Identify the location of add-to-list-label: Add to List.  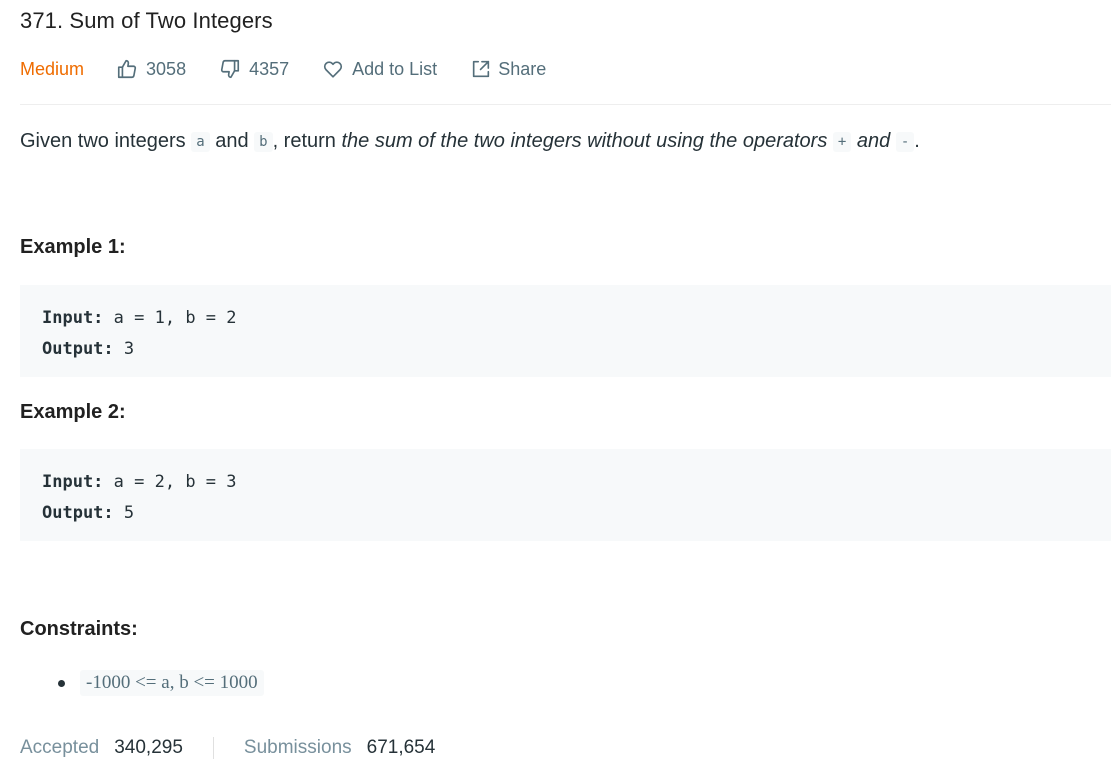
(395, 68).